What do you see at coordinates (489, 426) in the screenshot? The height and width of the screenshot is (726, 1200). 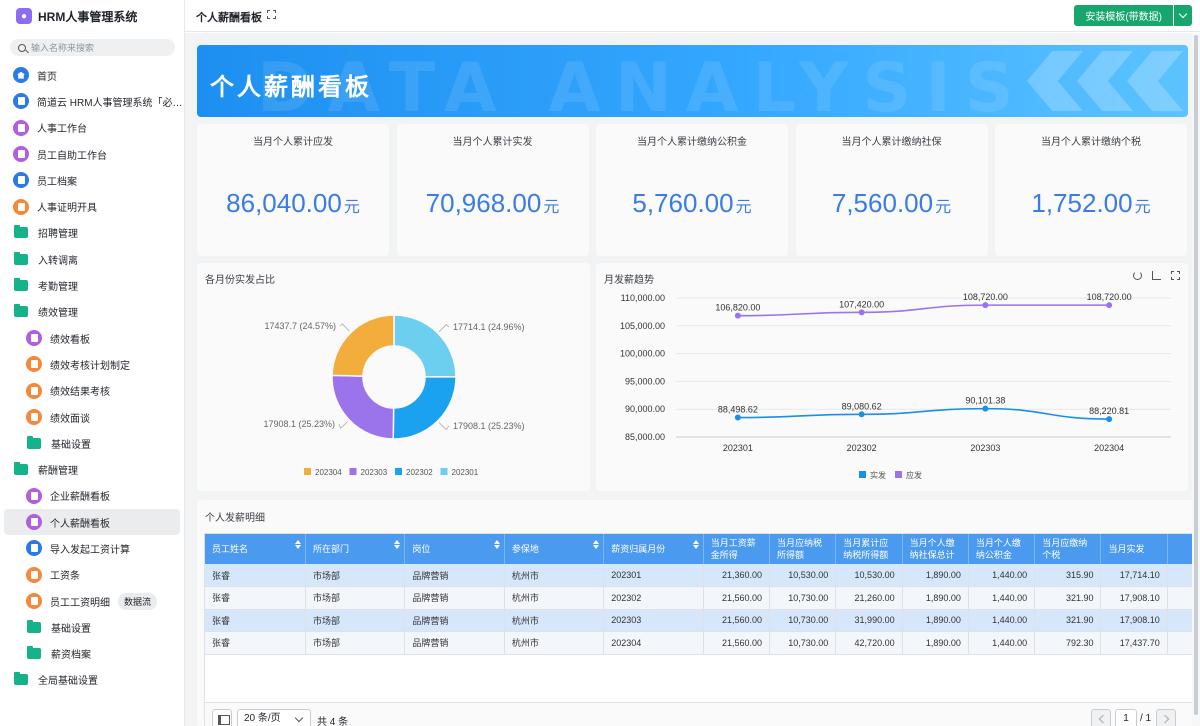 I see `pie-label: 17908.1 (25.23%)` at bounding box center [489, 426].